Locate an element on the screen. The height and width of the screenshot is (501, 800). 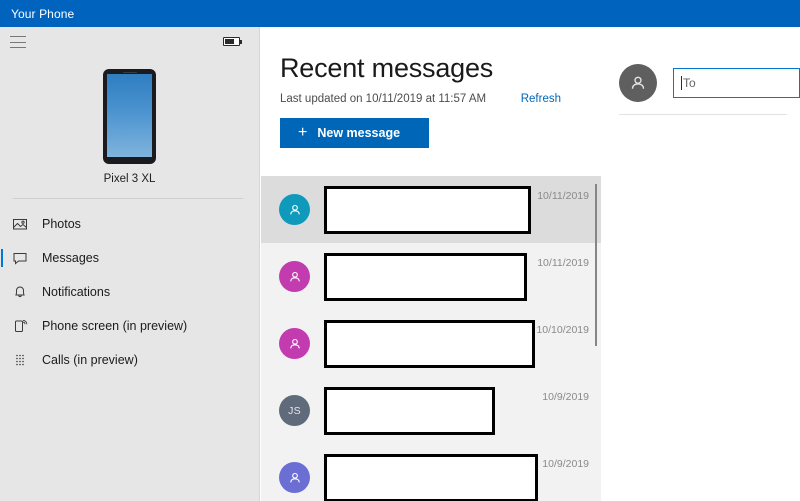
sidebar-item-calls: Calls (in preview) is located at coordinates (129, 360).